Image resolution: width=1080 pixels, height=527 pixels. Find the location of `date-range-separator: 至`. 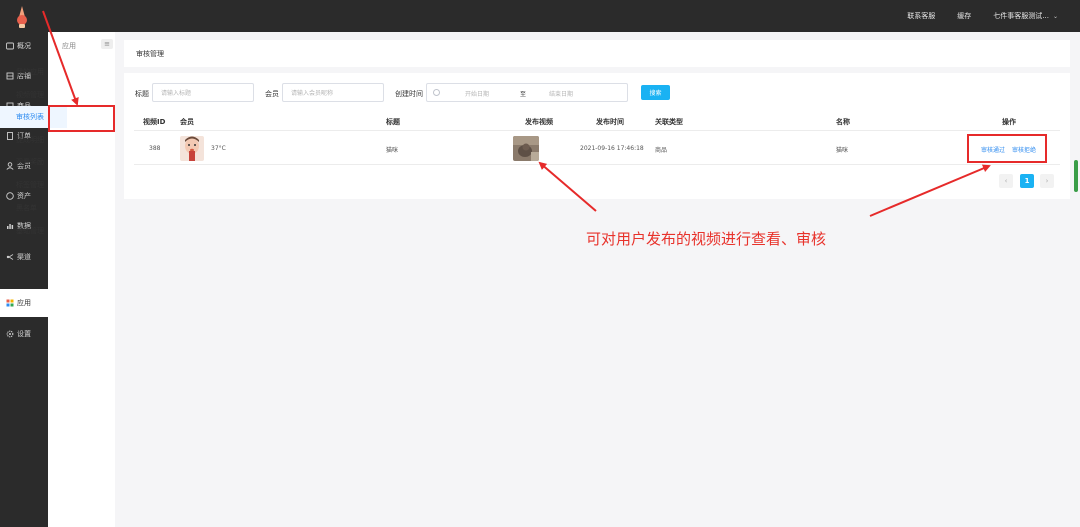

date-range-separator: 至 is located at coordinates (523, 94).